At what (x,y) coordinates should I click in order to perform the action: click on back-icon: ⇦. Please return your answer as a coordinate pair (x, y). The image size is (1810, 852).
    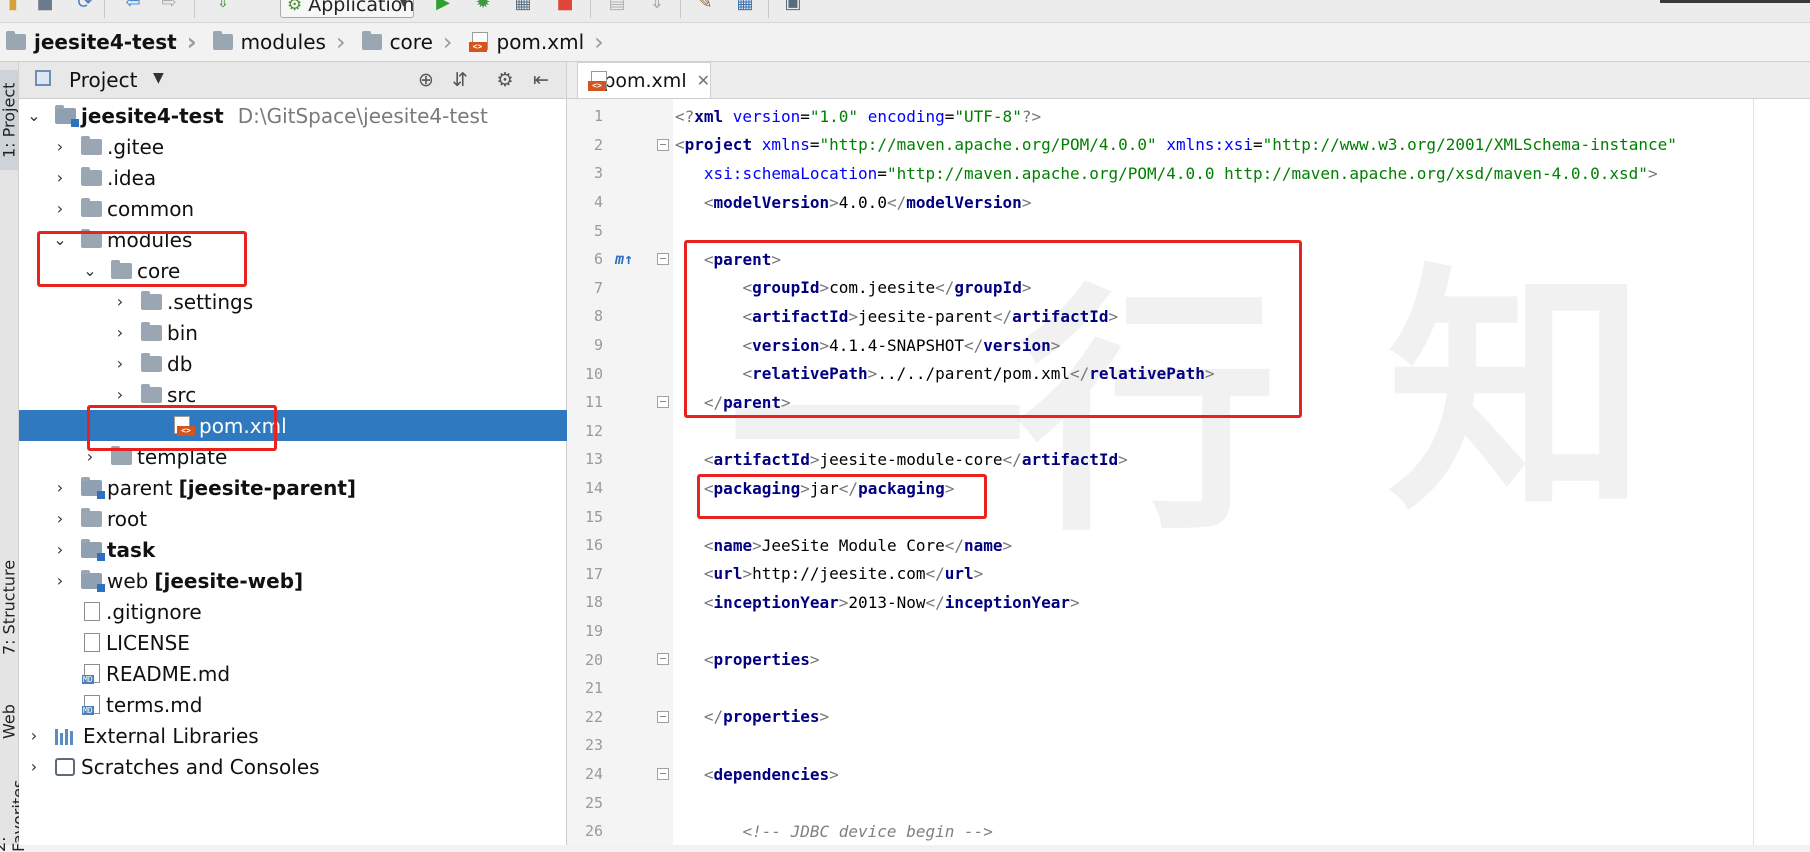
    Looking at the image, I should click on (133, 7).